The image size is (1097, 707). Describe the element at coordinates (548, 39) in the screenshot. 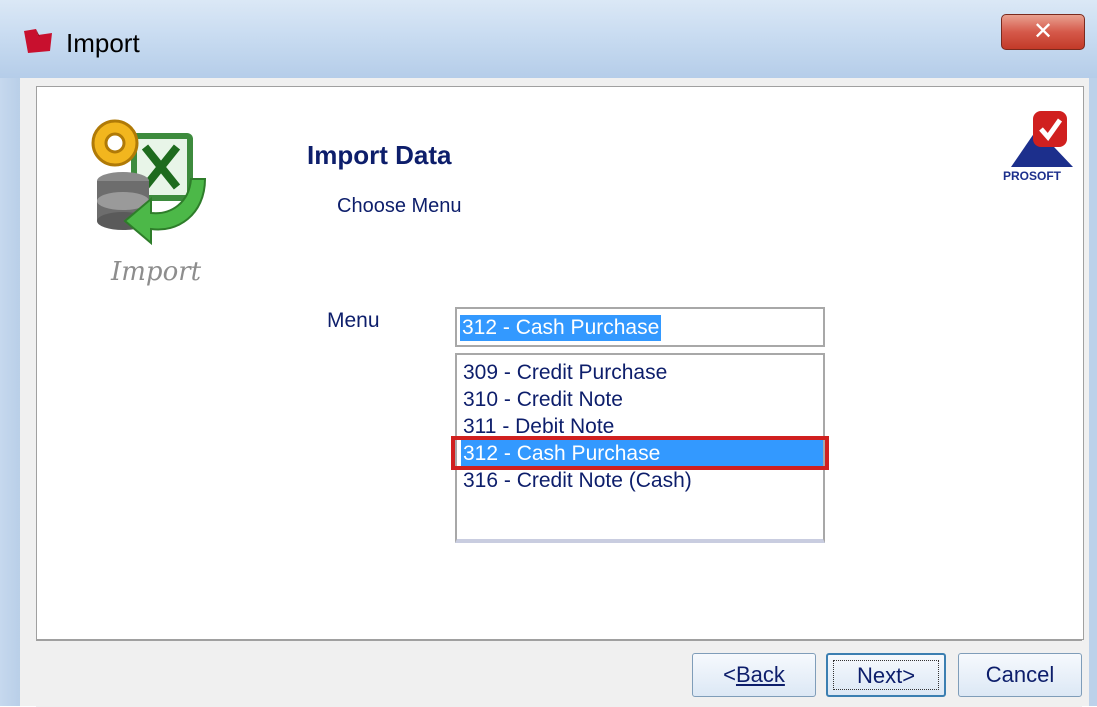

I see `title-bar: Import ✕` at that location.